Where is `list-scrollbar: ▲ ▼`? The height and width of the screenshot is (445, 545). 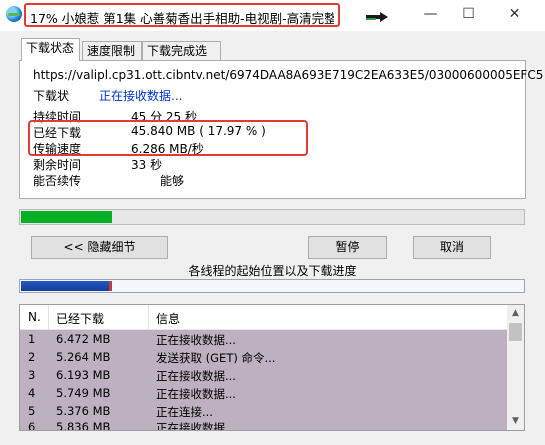 list-scrollbar: ▲ ▼ is located at coordinates (515, 367).